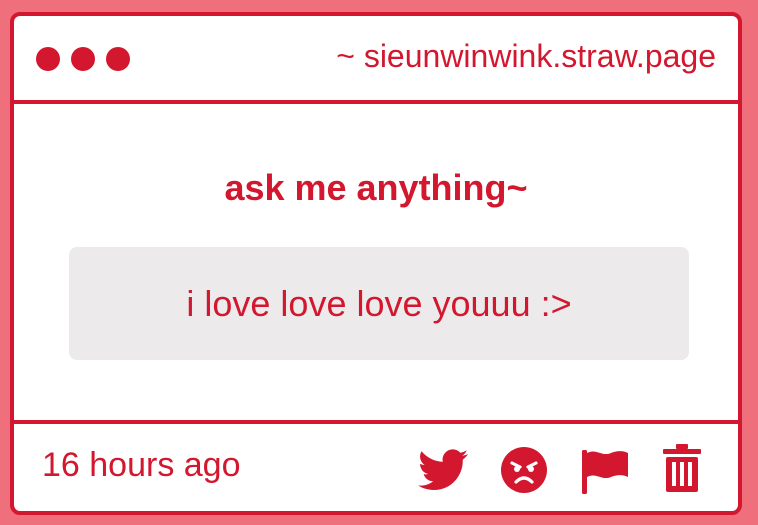  Describe the element at coordinates (524, 470) in the screenshot. I see `angry-face-icon` at that location.